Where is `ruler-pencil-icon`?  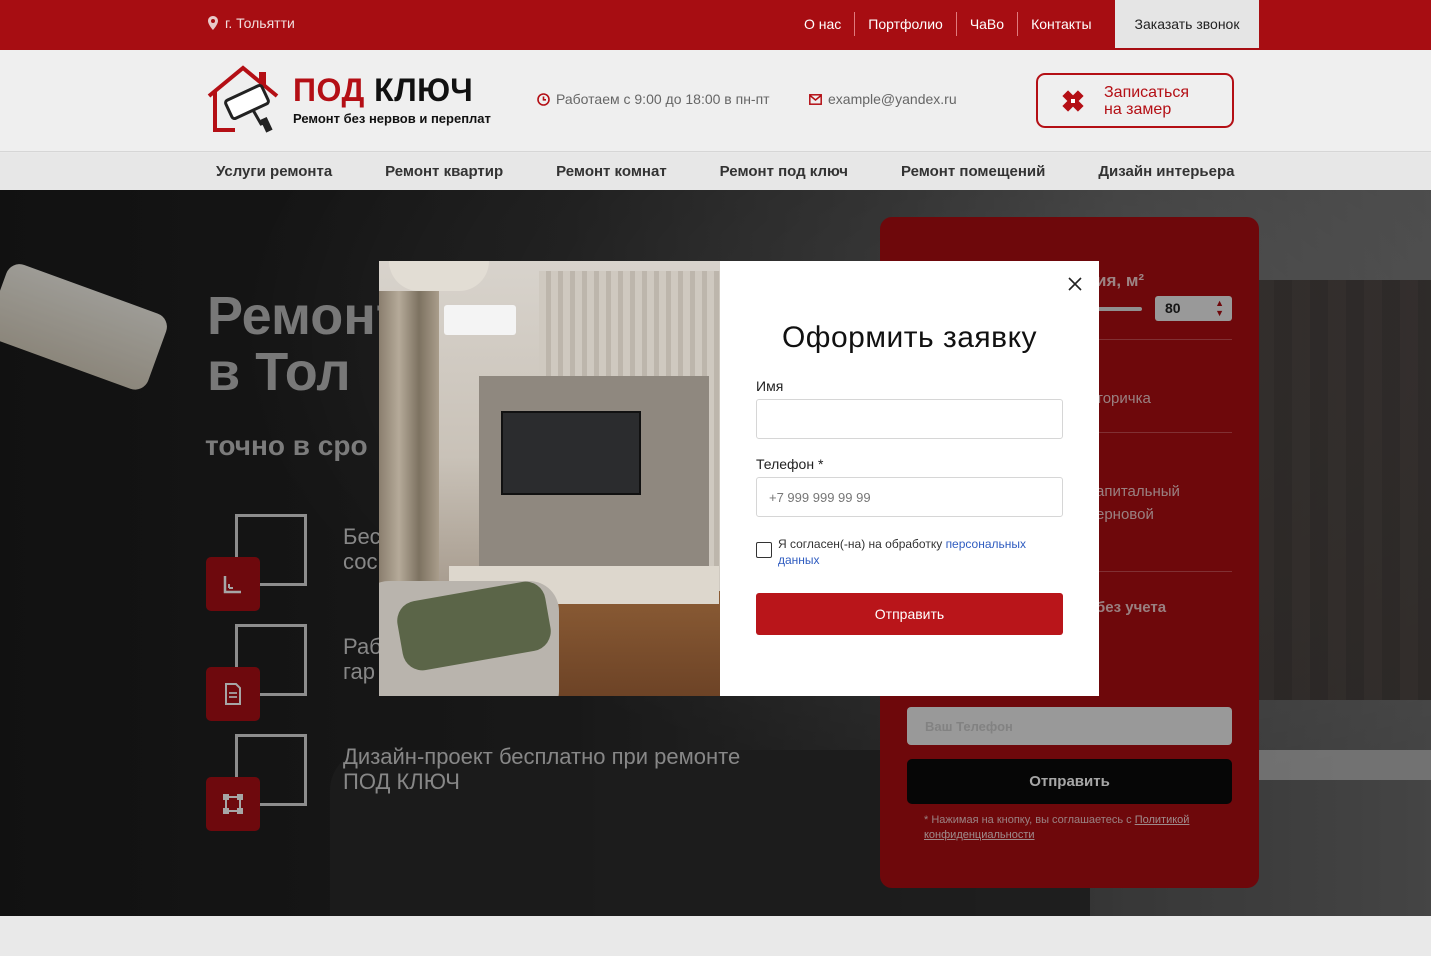 ruler-pencil-icon is located at coordinates (1073, 100).